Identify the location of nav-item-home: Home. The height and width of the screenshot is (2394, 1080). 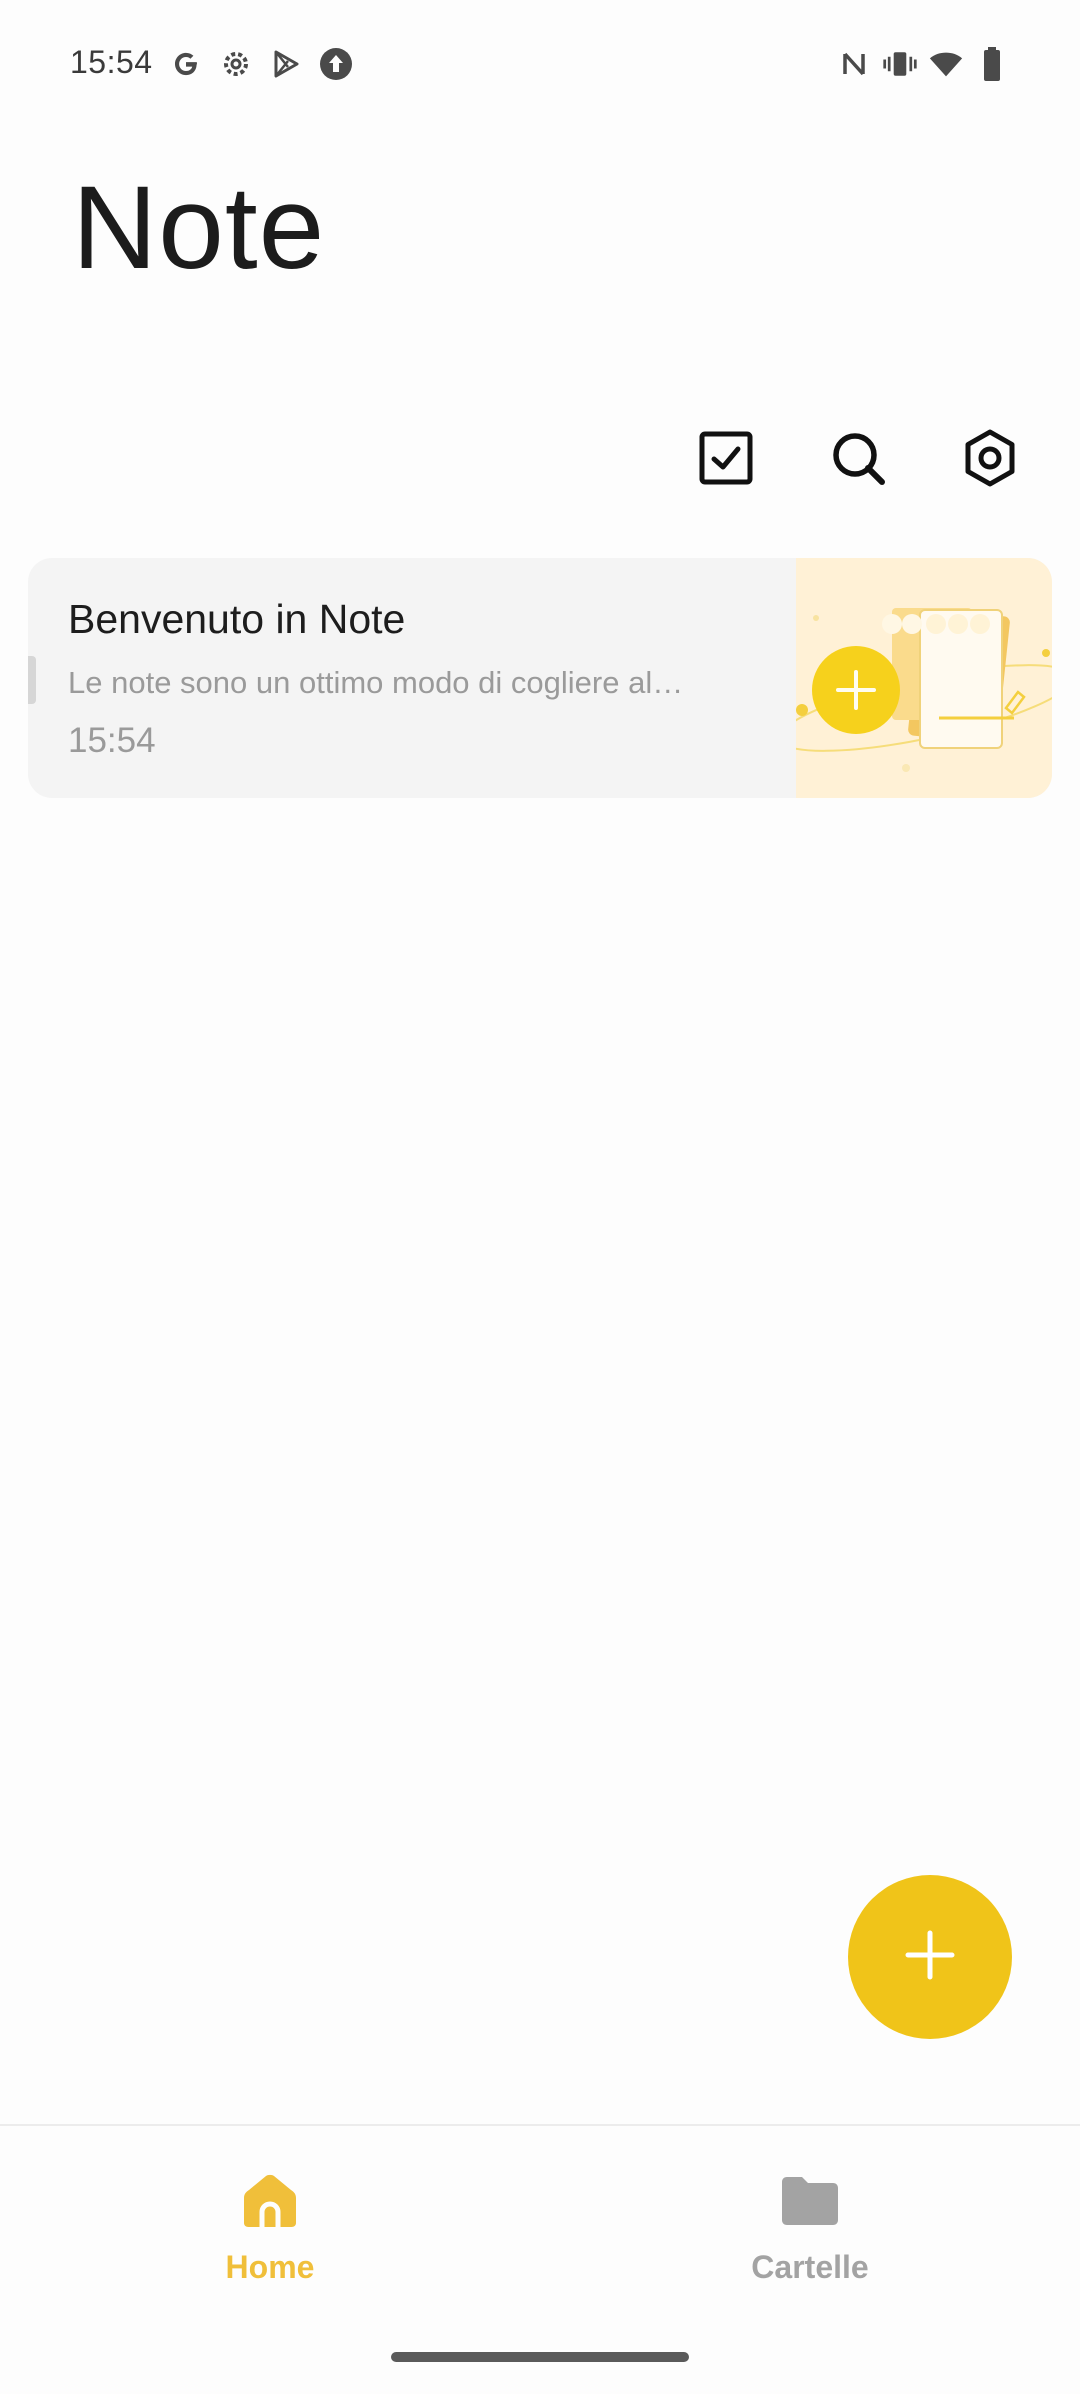
(270, 2228).